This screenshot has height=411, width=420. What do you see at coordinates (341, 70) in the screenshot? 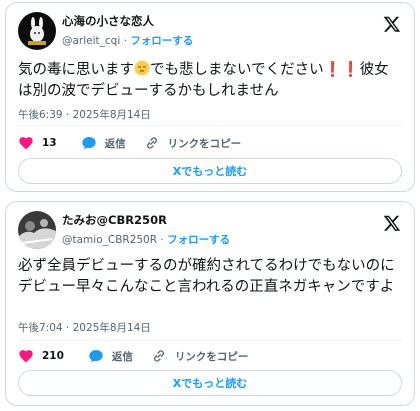
I see `exclamation-emoji: ❗❗` at bounding box center [341, 70].